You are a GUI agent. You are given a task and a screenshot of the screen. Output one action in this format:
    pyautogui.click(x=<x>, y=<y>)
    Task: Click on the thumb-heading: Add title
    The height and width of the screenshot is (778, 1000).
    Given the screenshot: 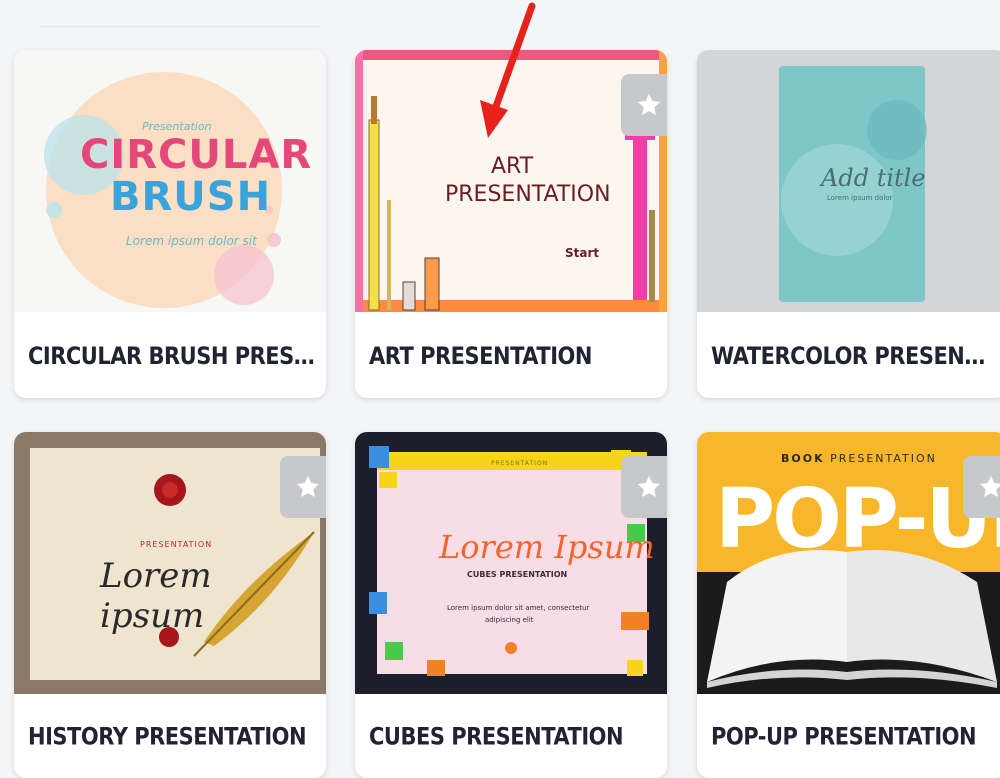 What is the action you would take?
    pyautogui.click(x=873, y=178)
    